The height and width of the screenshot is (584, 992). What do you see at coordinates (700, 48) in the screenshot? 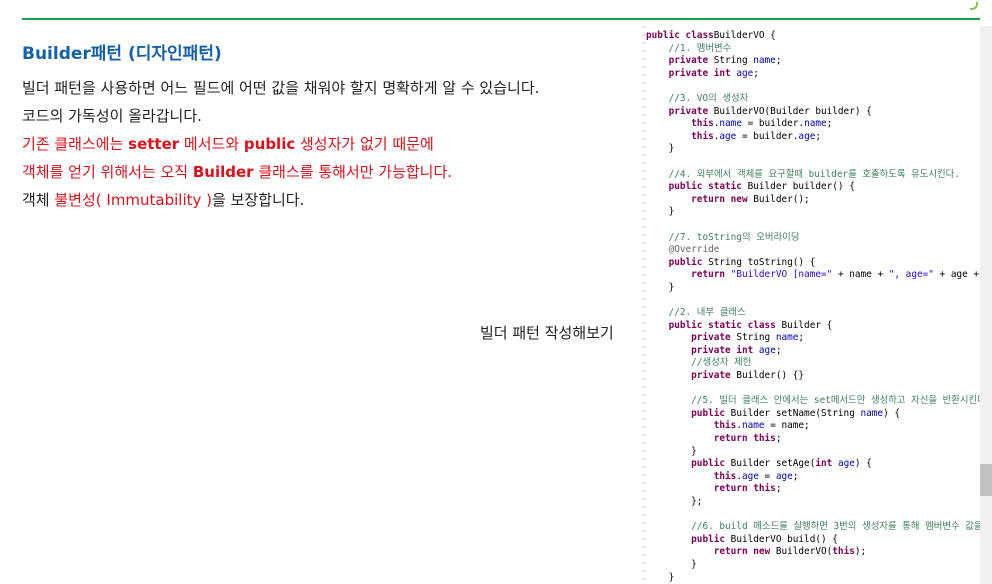
I see `code-line: //1. 멤버변수` at bounding box center [700, 48].